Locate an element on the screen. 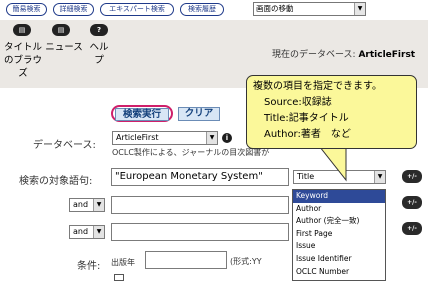 The image size is (428, 281). dropdown-option: Author is located at coordinates (339, 209).